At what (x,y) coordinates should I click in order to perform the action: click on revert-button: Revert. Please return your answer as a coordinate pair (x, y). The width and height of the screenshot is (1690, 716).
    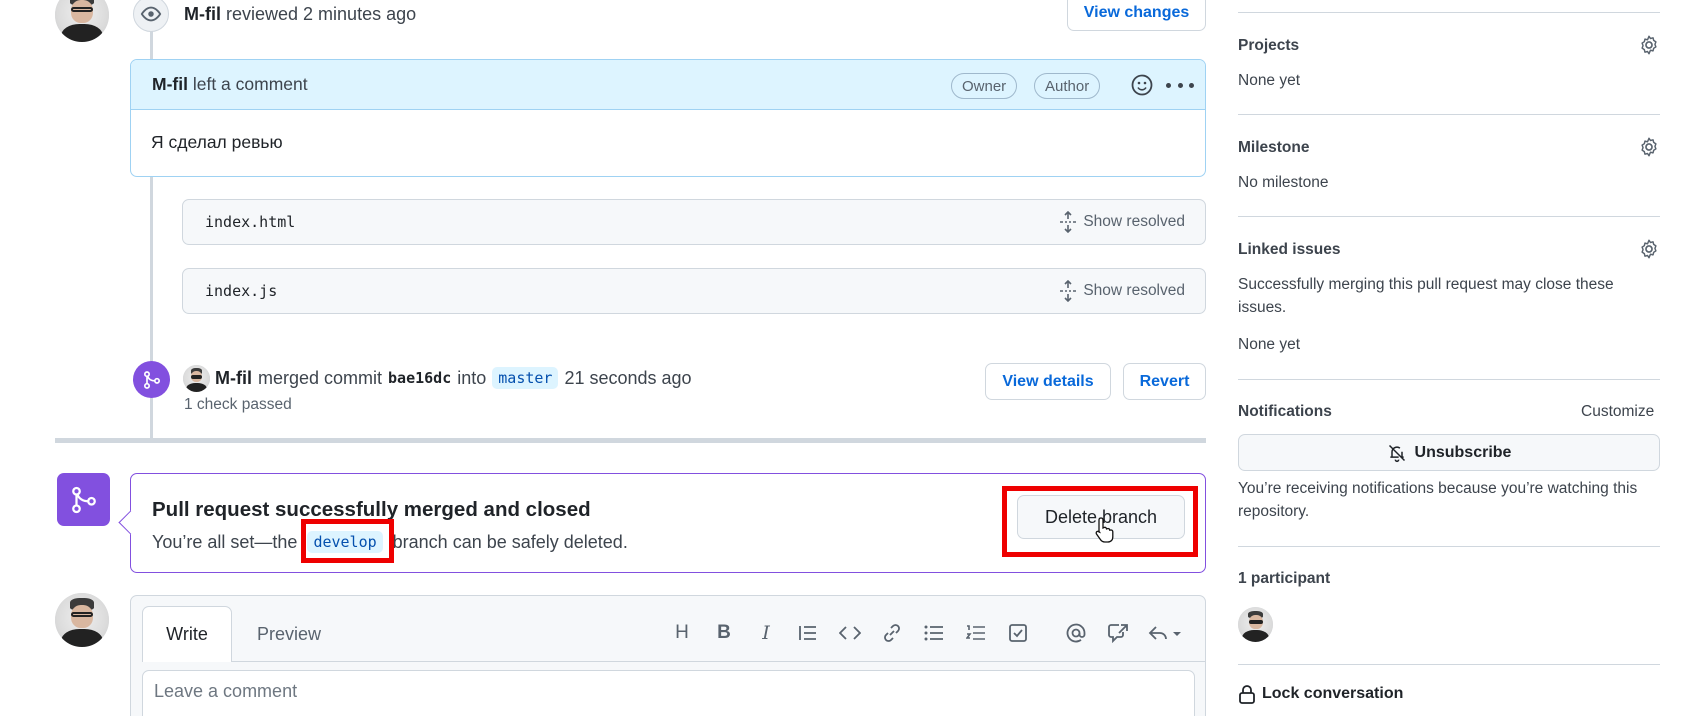
    Looking at the image, I should click on (1164, 381).